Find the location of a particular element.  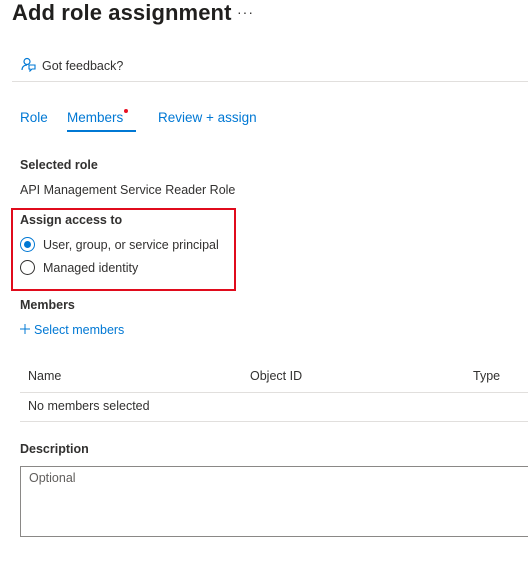

members-heading: Members is located at coordinates (47, 305).